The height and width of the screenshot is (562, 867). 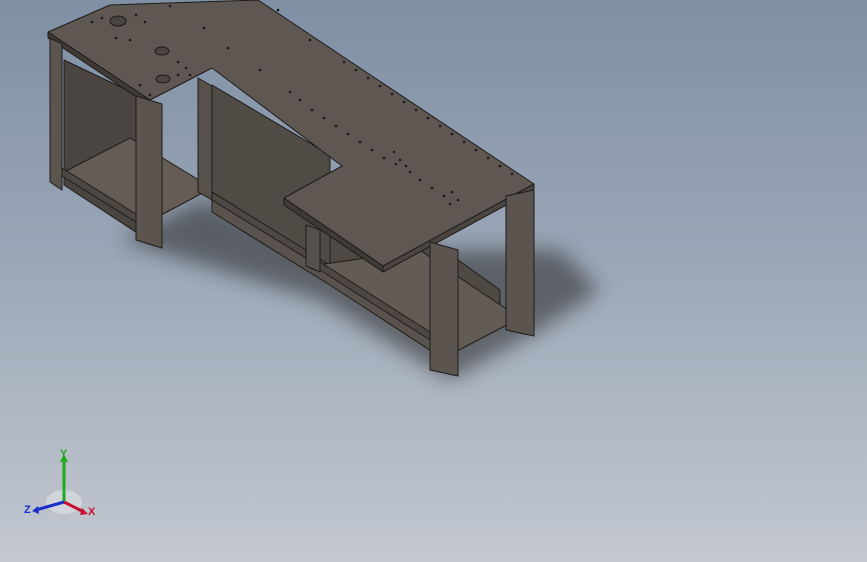 I want to click on z-axis-label: Z, so click(x=27, y=510).